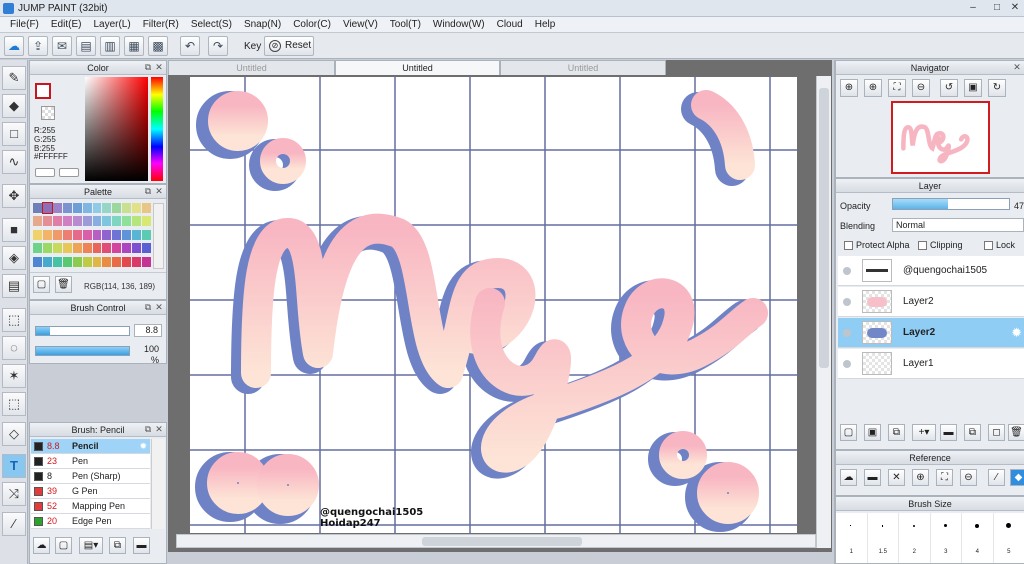 The width and height of the screenshot is (1024, 564). I want to click on brush-item: 20 Edge Pen, so click(90, 521).